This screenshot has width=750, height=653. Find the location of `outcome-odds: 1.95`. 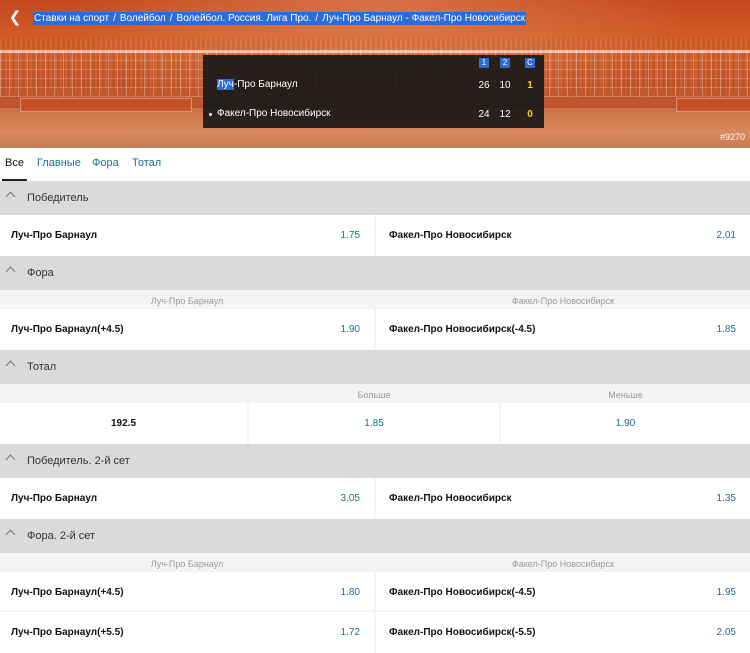

outcome-odds: 1.95 is located at coordinates (726, 592).